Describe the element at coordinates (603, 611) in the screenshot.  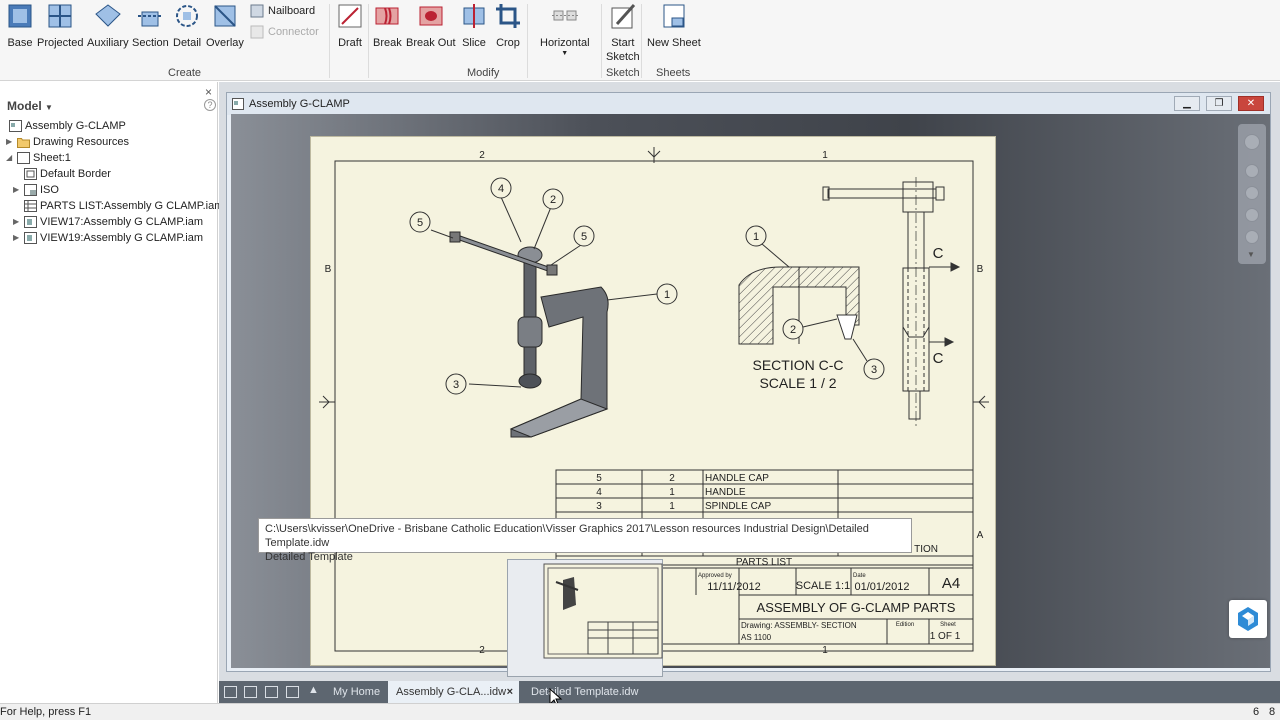
I see `thumbnail-image` at that location.